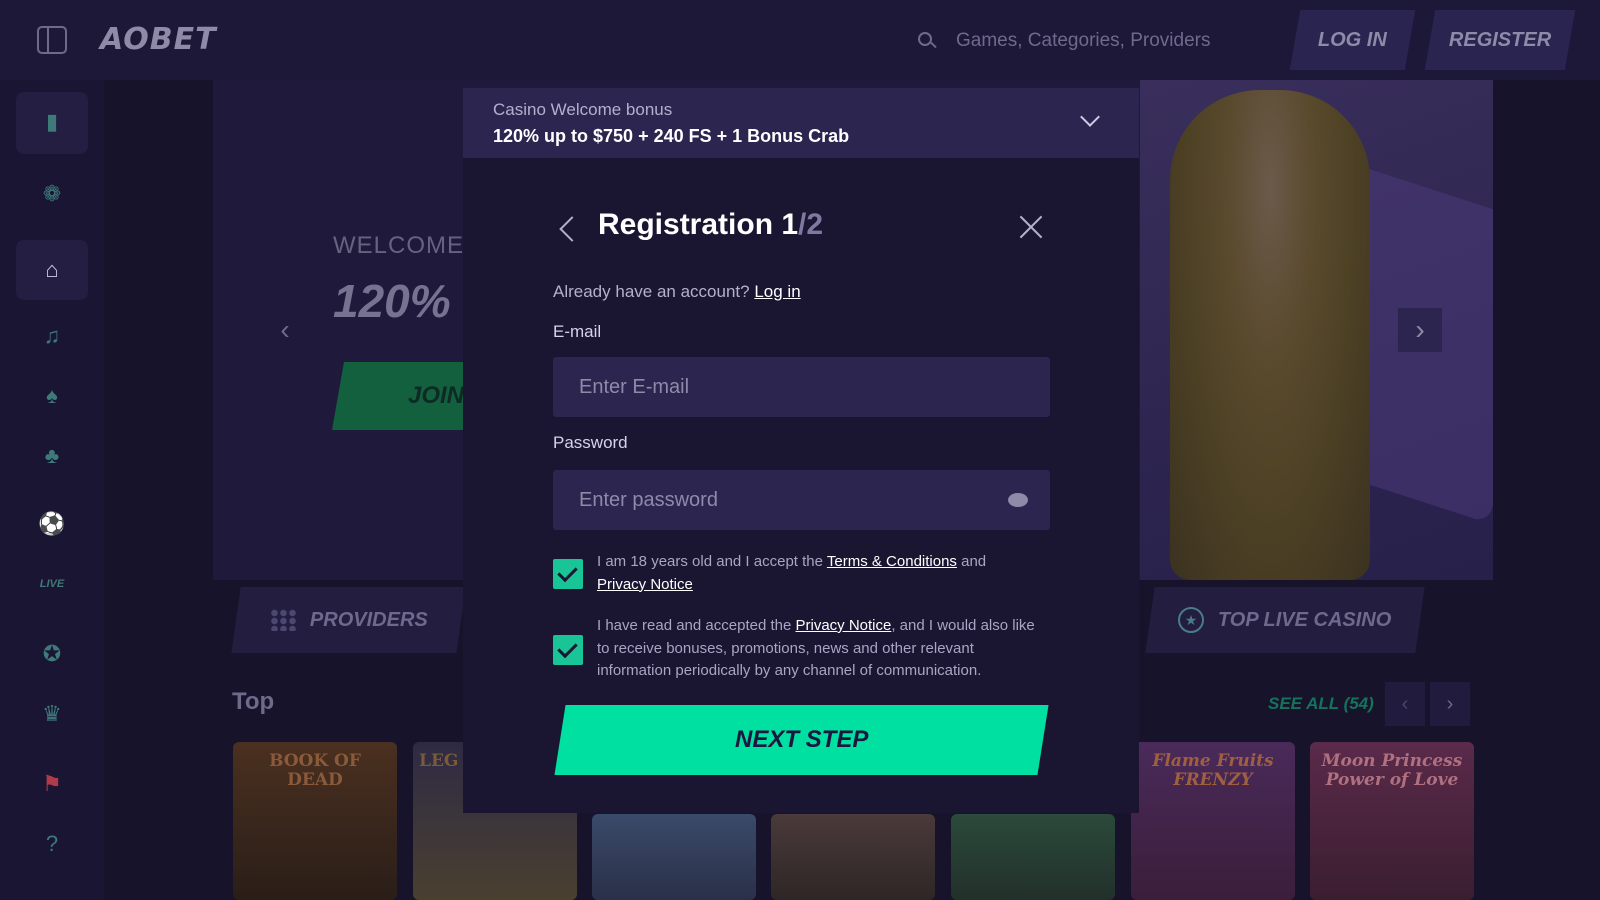  I want to click on register-label: REGISTER, so click(1500, 39).